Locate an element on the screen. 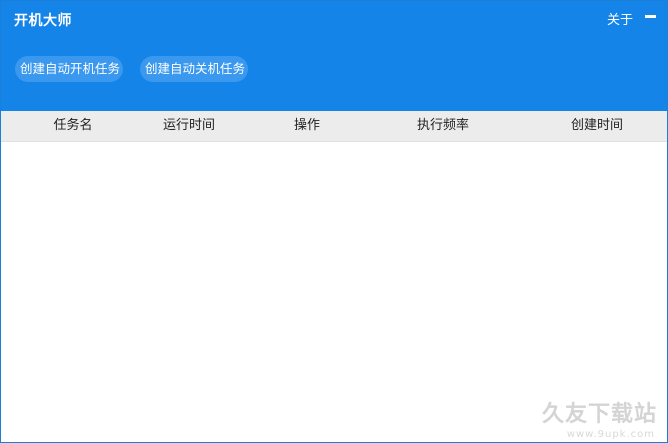  minimize-button is located at coordinates (651, 16).